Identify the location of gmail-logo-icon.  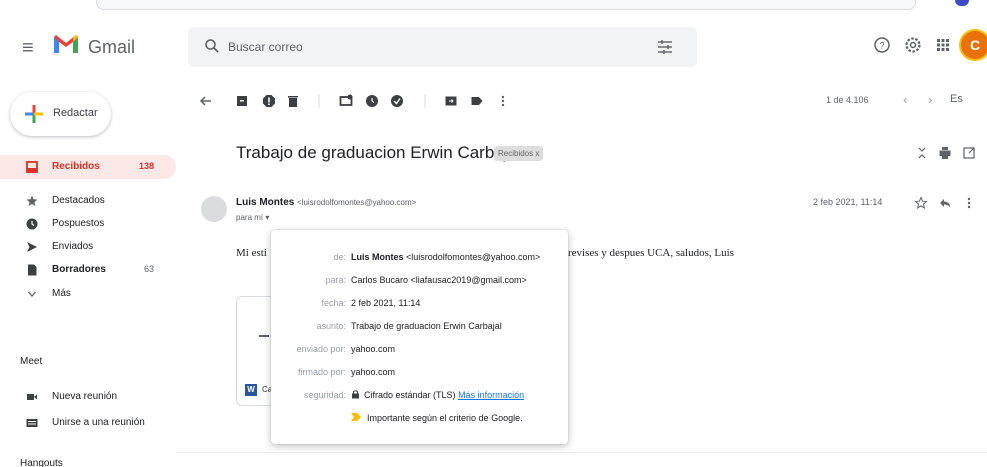
(66, 44).